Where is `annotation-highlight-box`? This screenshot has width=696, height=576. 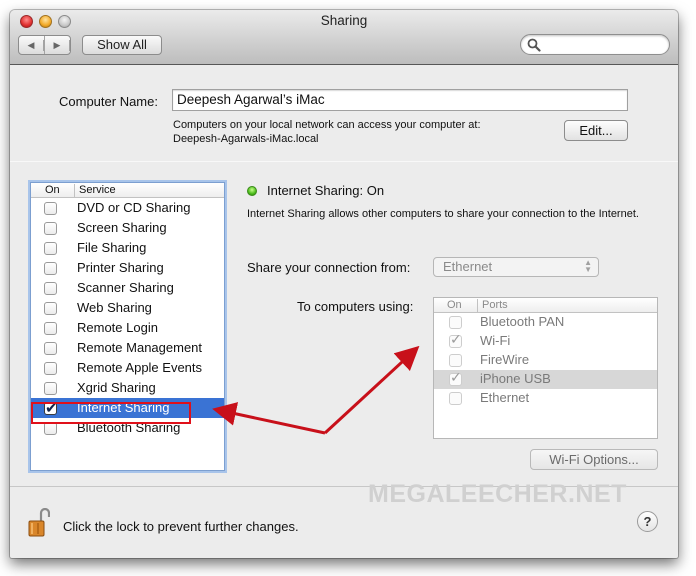 annotation-highlight-box is located at coordinates (111, 413).